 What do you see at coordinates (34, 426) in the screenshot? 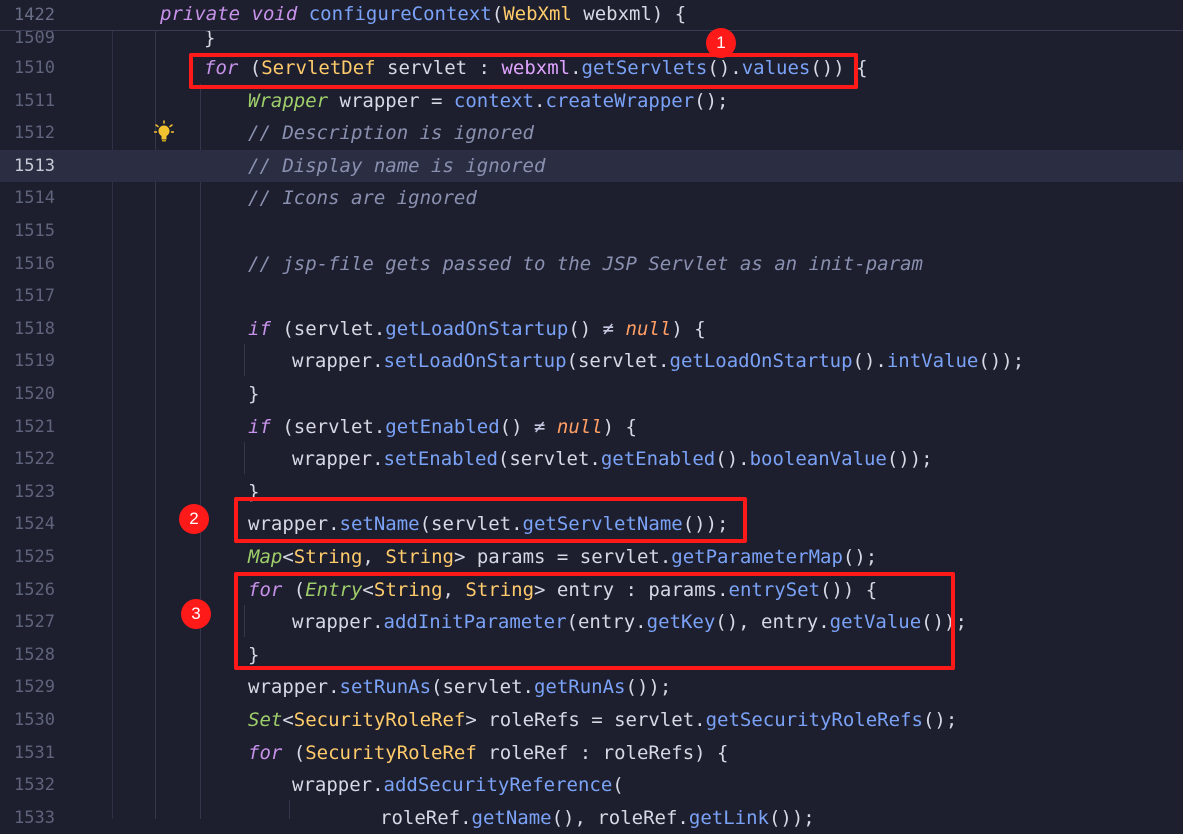
I see `line-number: 1521` at bounding box center [34, 426].